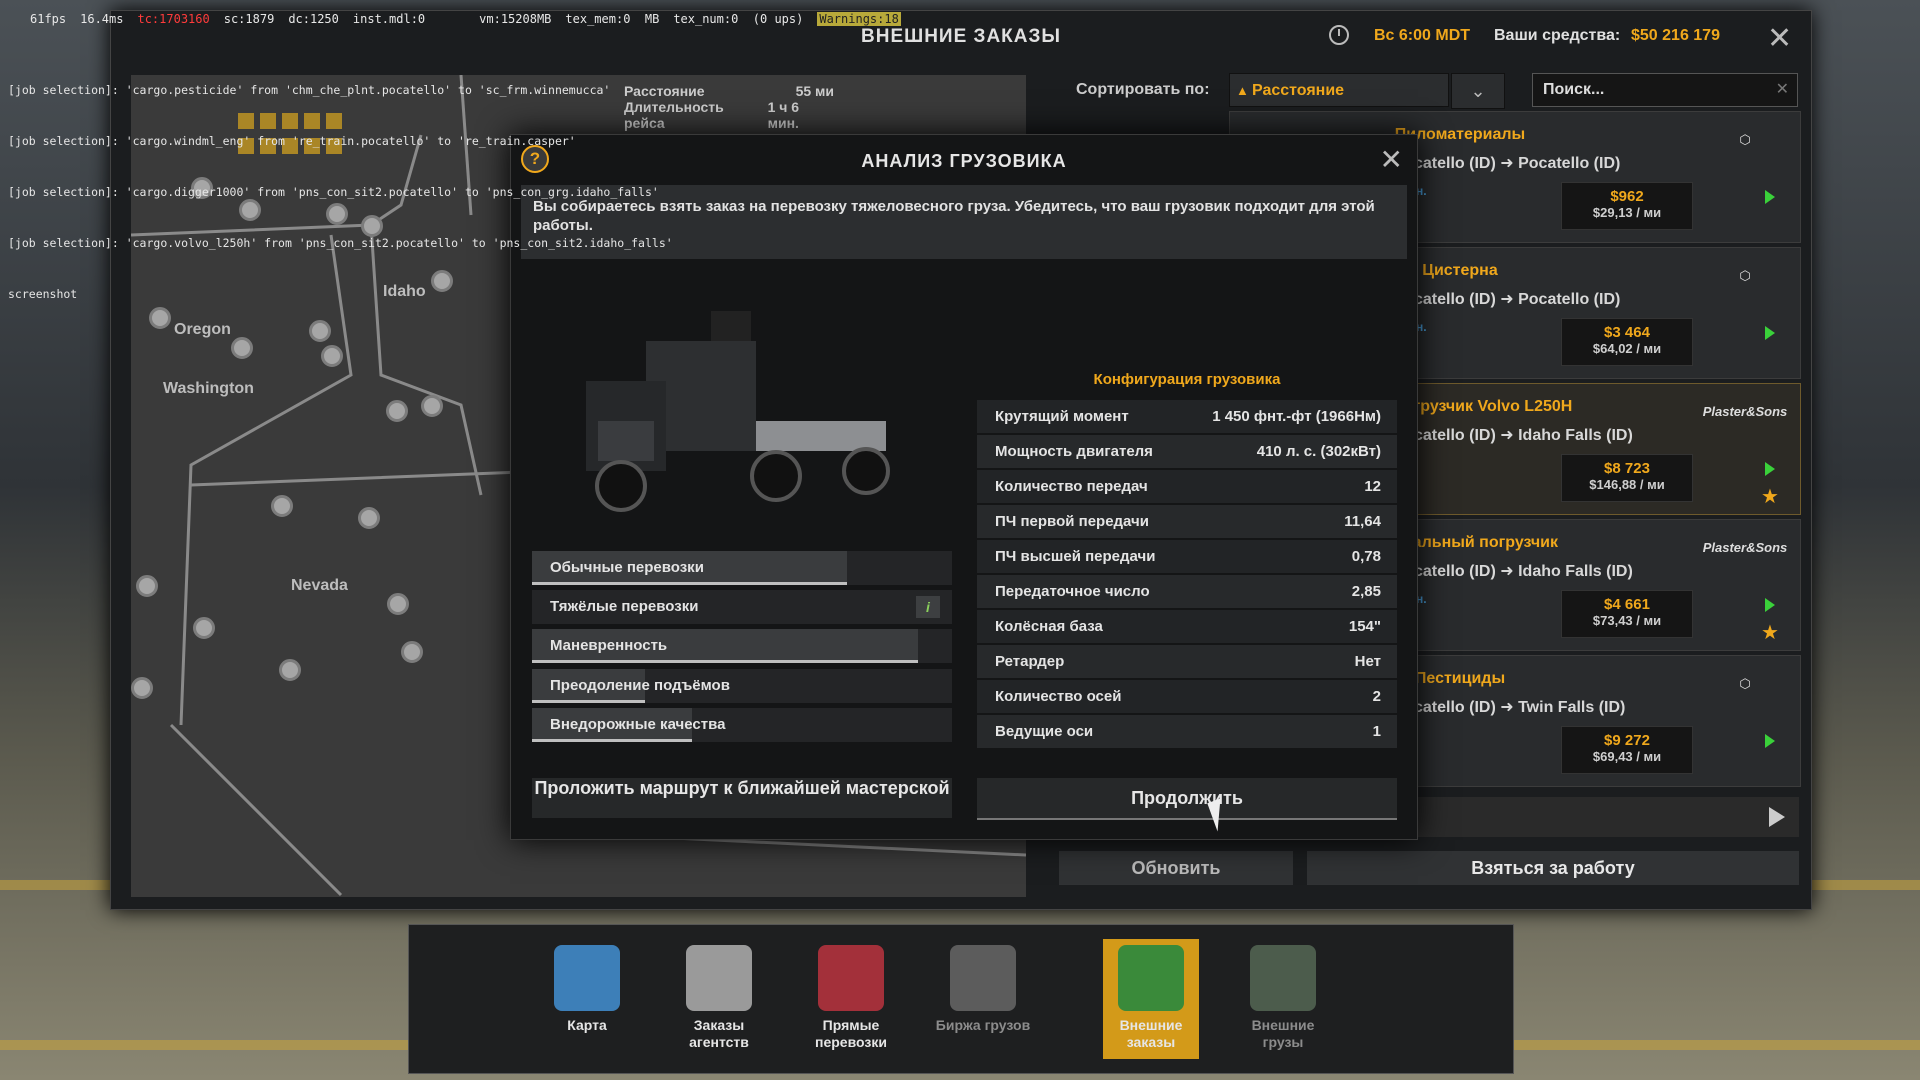 Image resolution: width=1920 pixels, height=1080 pixels. What do you see at coordinates (1187, 379) in the screenshot?
I see `config-title: Конфигурация грузовика` at bounding box center [1187, 379].